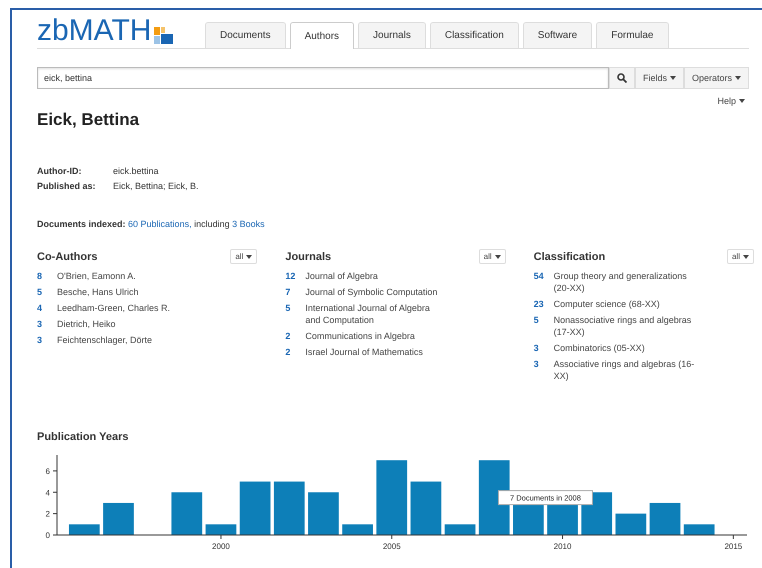 This screenshot has width=762, height=568. I want to click on count-link: 54, so click(544, 282).